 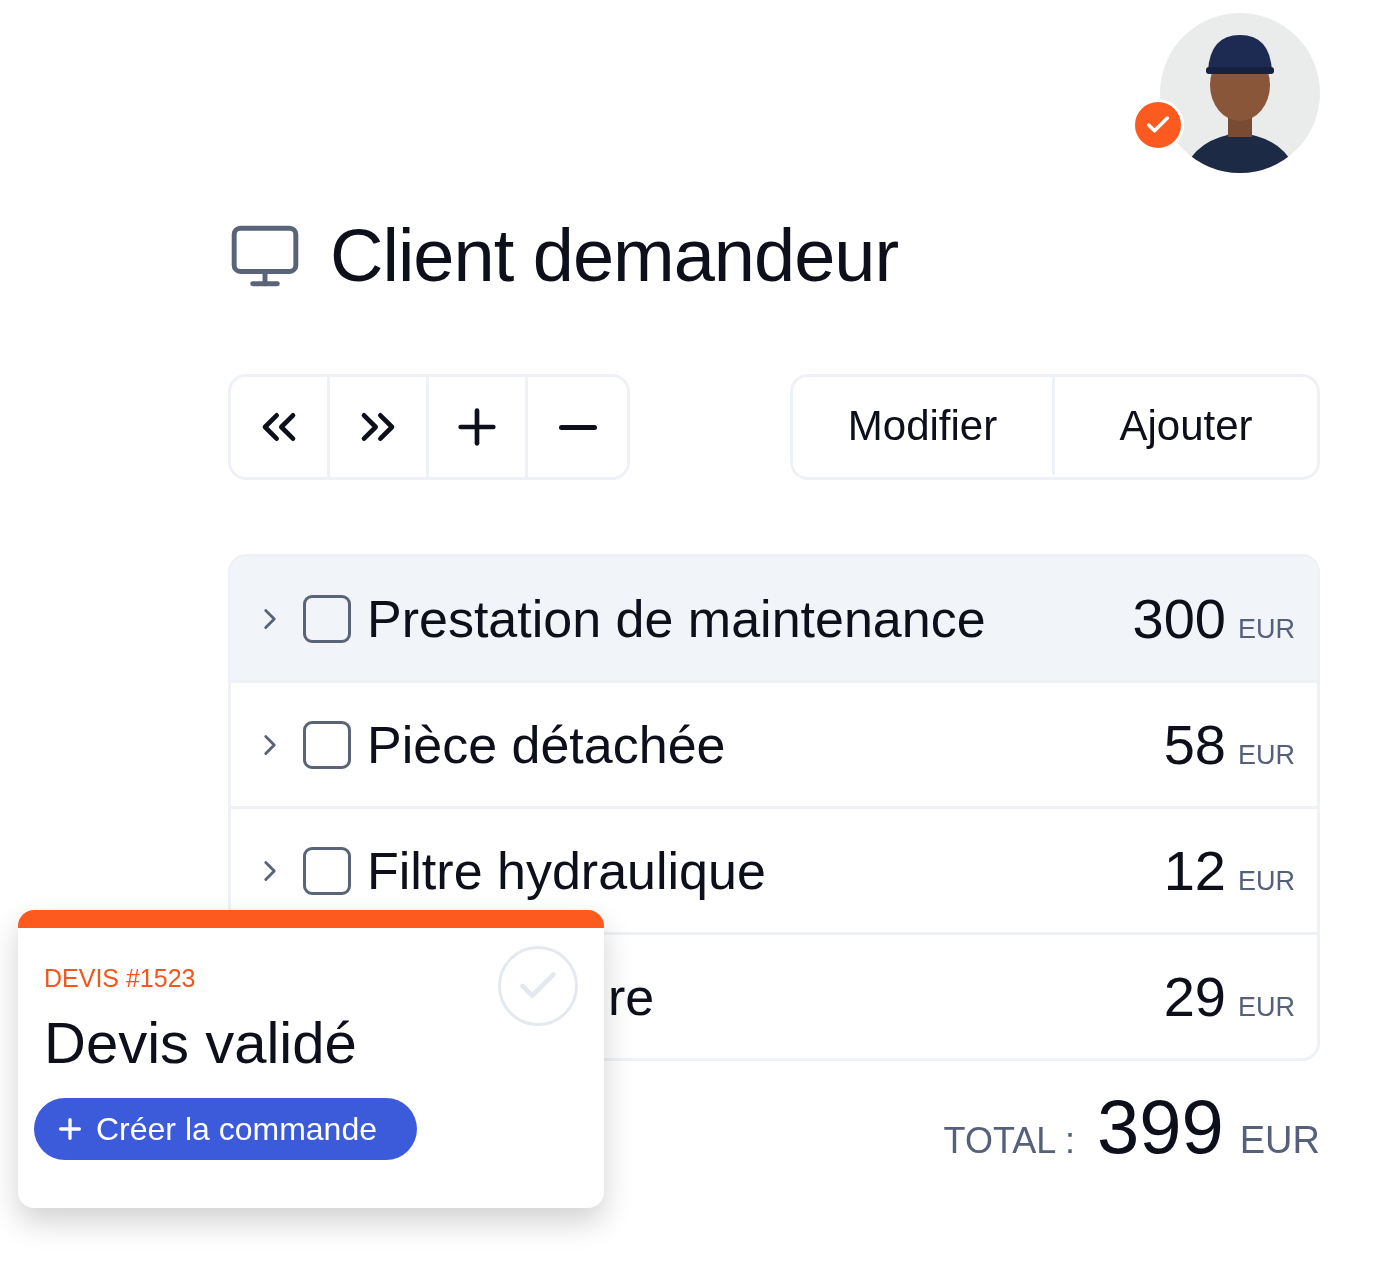 What do you see at coordinates (225, 1129) in the screenshot?
I see `create-order-button: Créer la commande` at bounding box center [225, 1129].